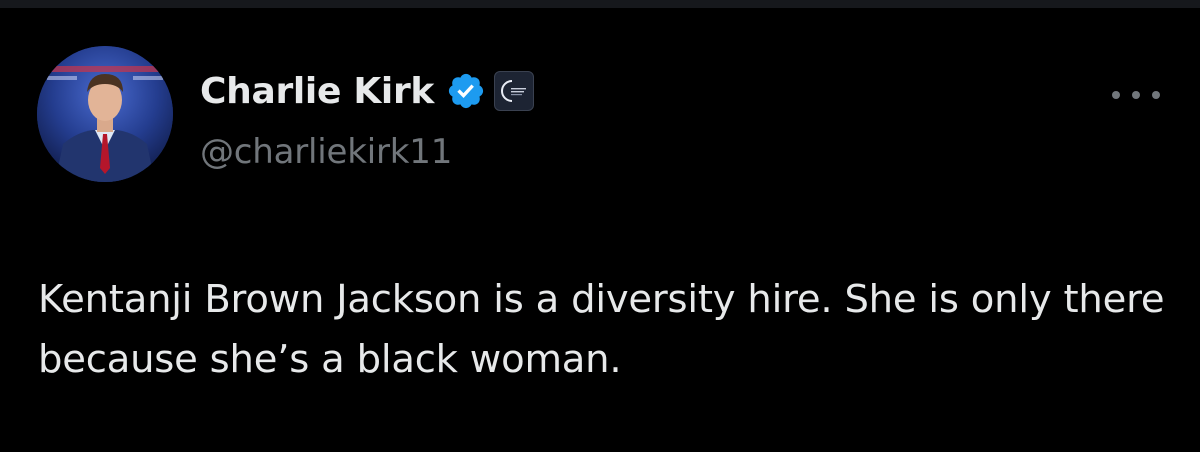 Image resolution: width=1200 pixels, height=452 pixels. I want to click on organization-logo-icon, so click(514, 91).